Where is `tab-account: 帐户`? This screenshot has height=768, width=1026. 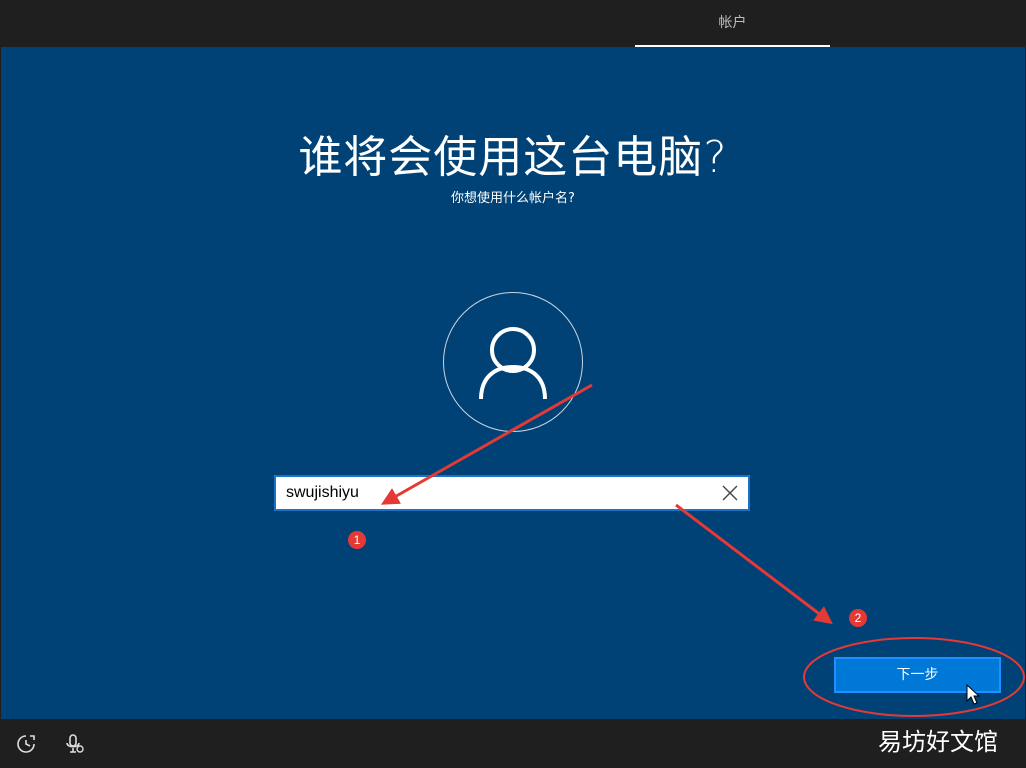 tab-account: 帐户 is located at coordinates (732, 23).